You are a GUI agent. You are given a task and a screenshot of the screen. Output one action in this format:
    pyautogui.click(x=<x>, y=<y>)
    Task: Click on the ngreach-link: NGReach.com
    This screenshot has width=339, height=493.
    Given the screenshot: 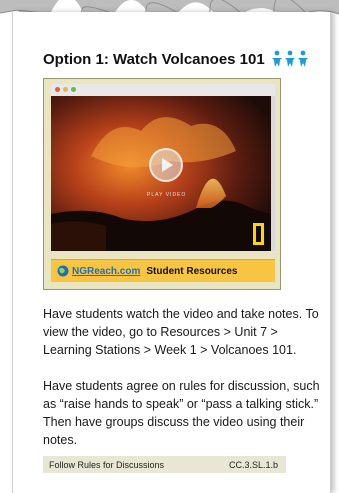 What is the action you would take?
    pyautogui.click(x=106, y=271)
    